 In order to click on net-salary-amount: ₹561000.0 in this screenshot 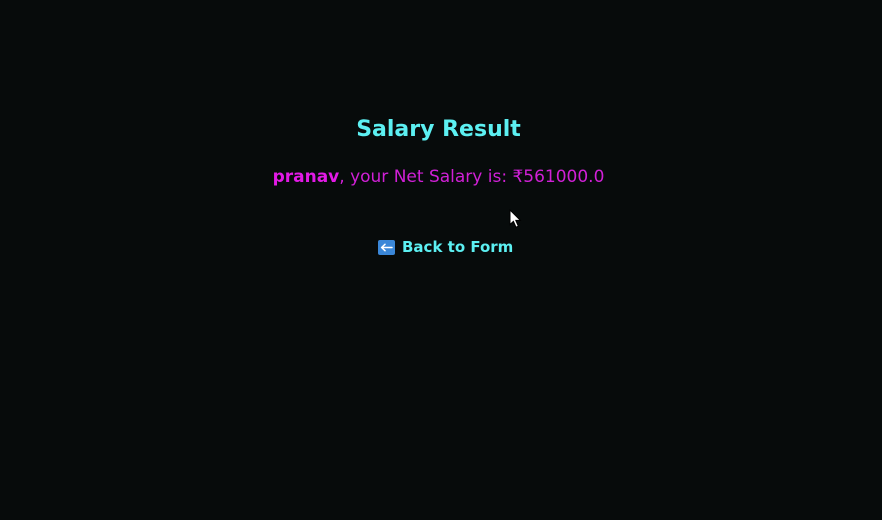, I will do `click(558, 177)`.